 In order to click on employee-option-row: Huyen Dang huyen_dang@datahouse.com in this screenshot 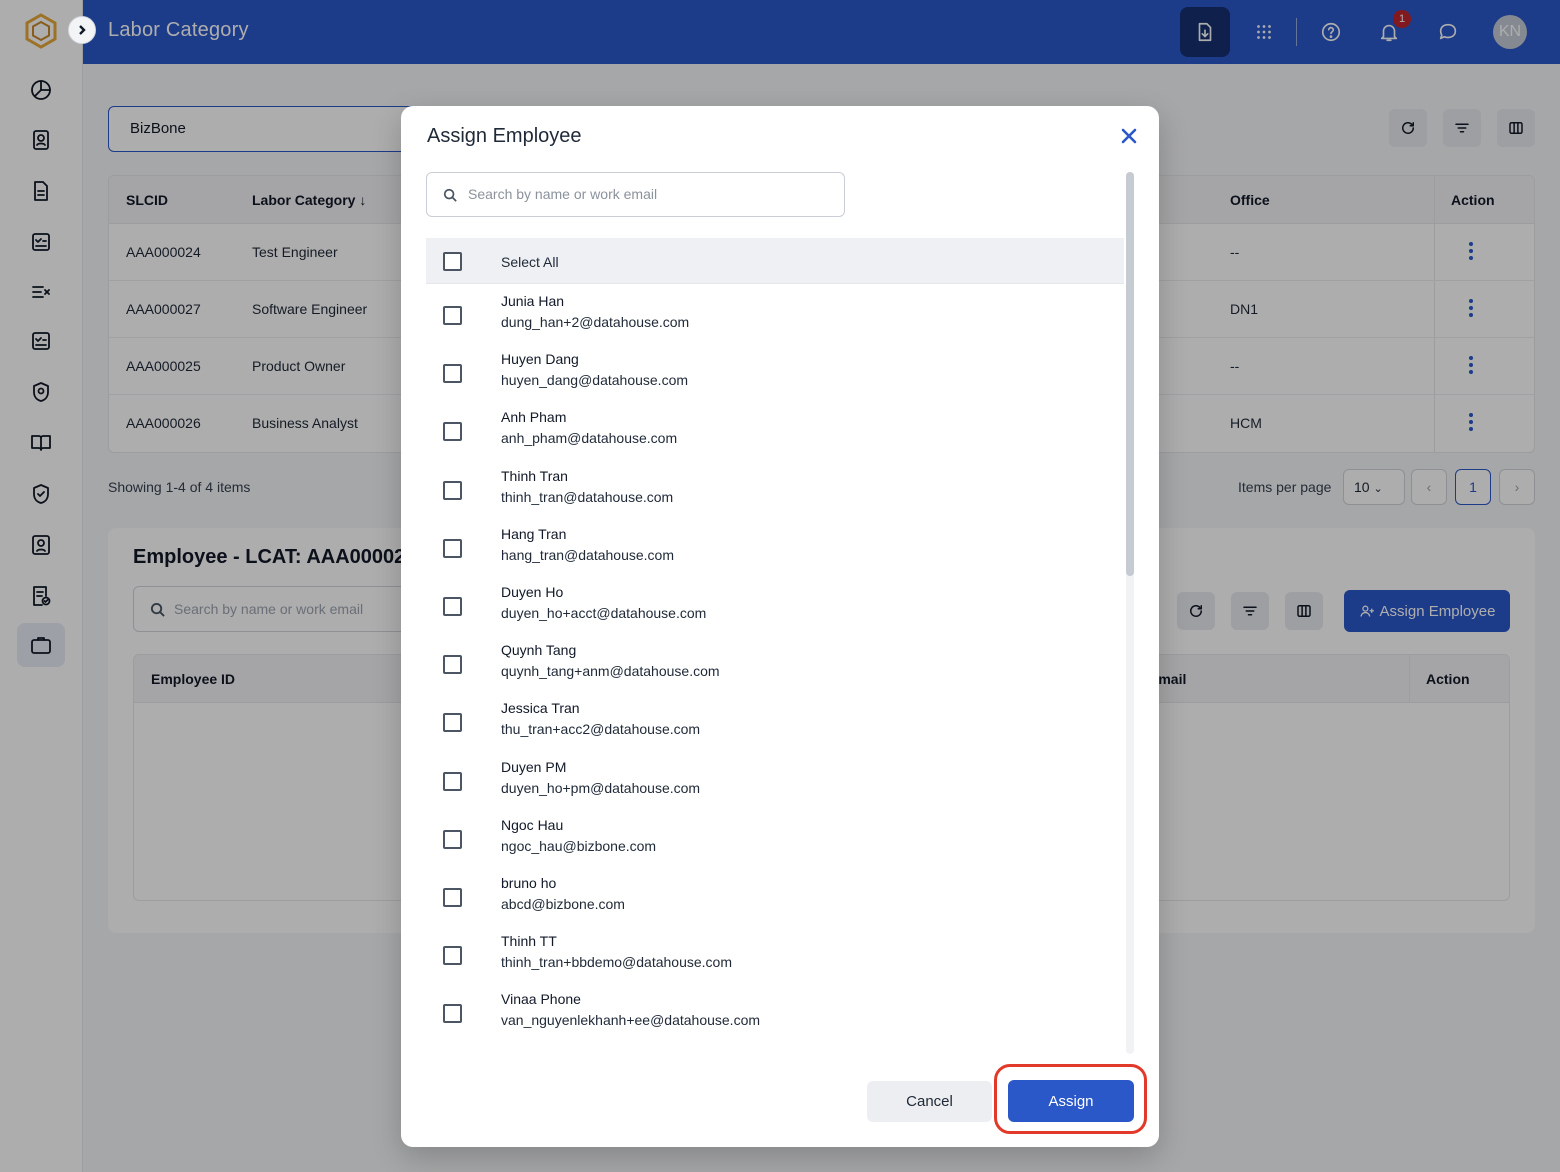, I will do `click(775, 373)`.